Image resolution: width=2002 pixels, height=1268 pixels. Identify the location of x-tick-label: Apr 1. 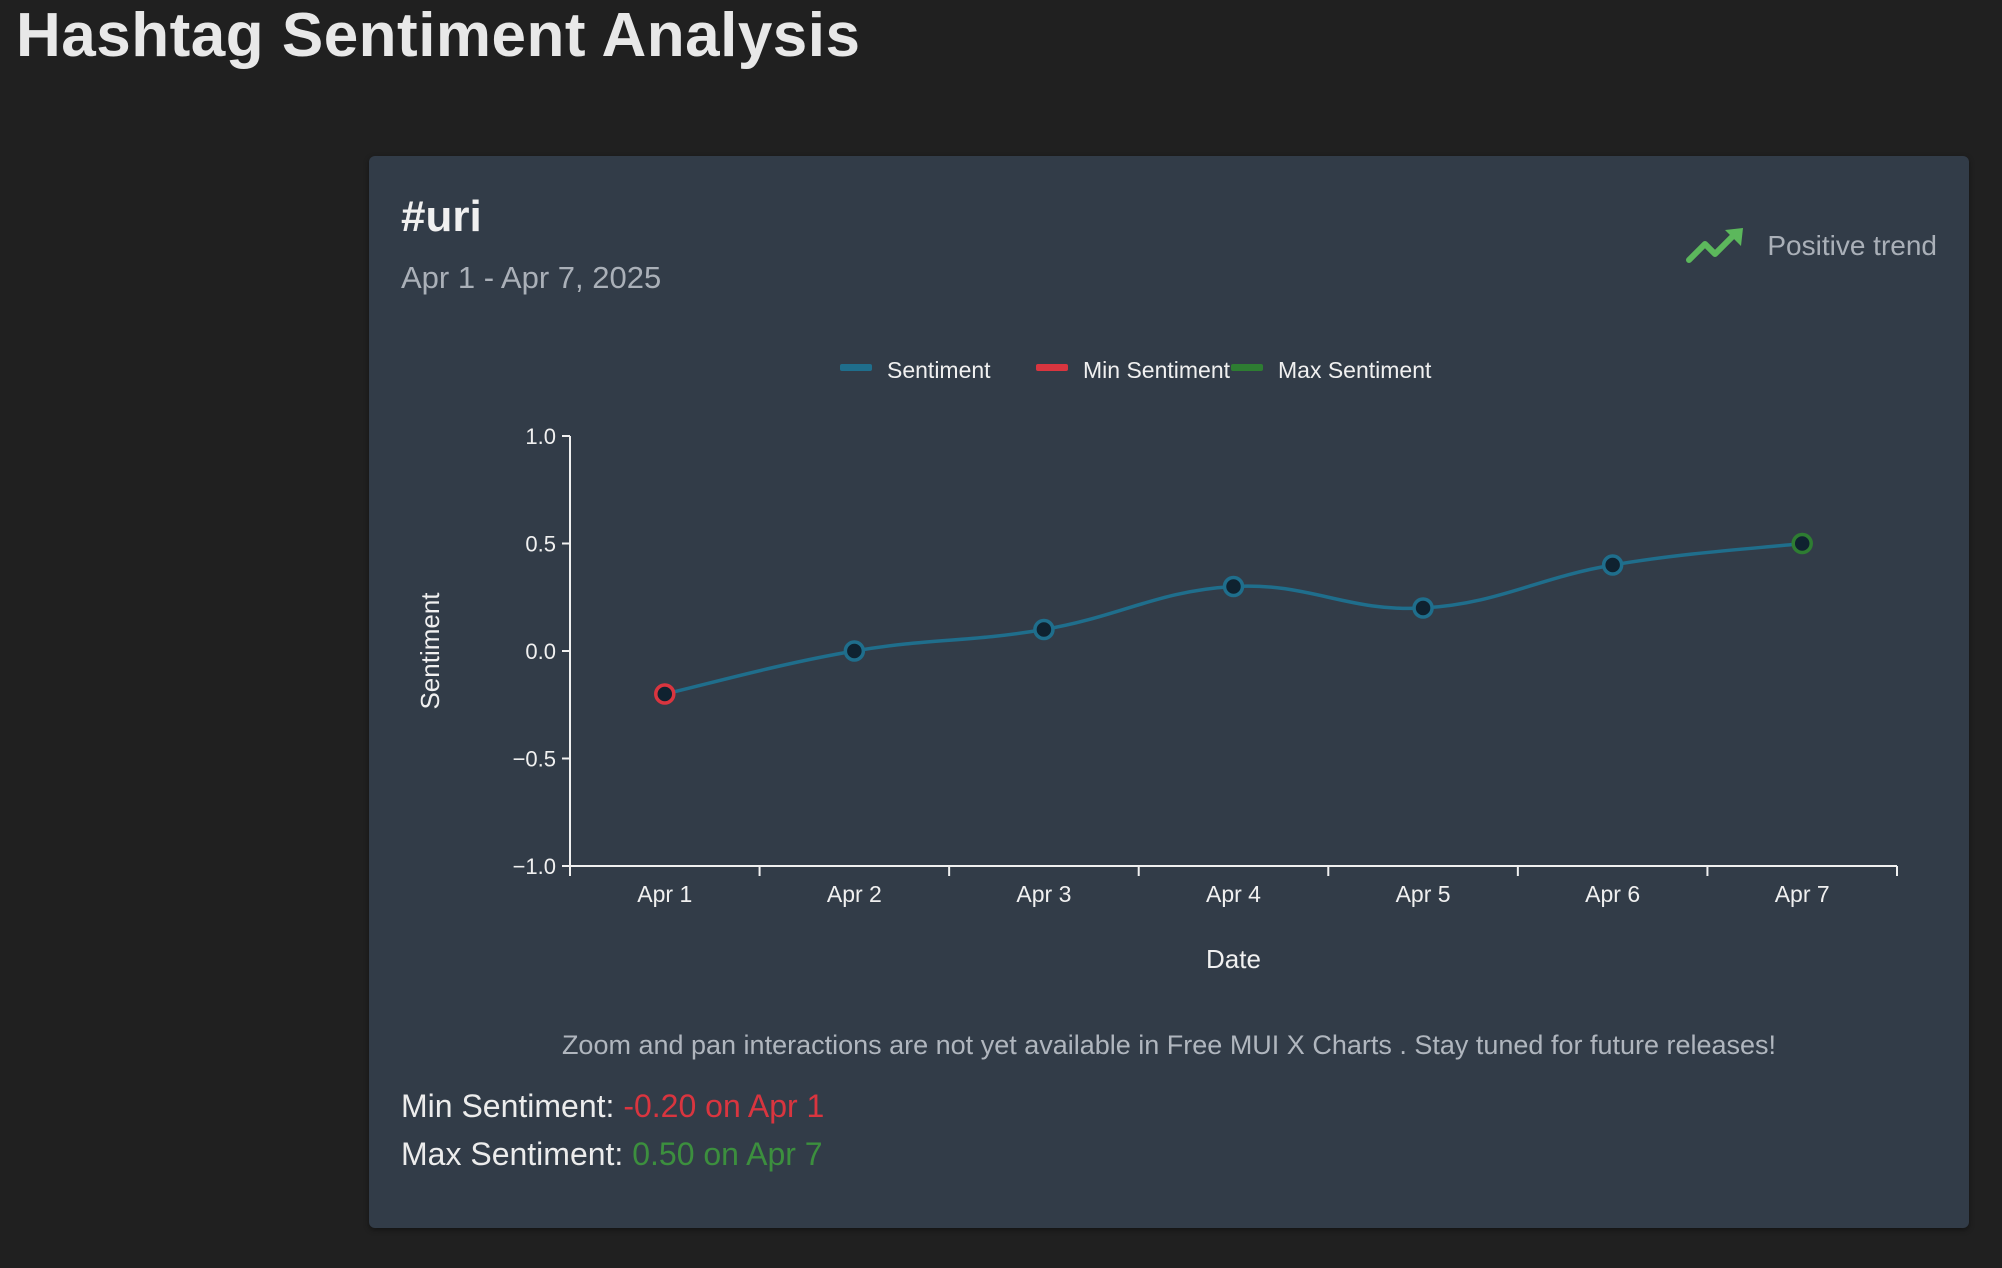
(664, 894).